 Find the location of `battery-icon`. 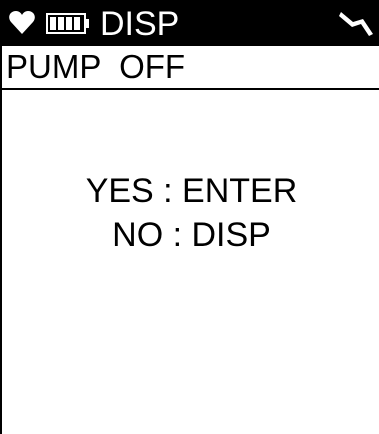

battery-icon is located at coordinates (67, 23).